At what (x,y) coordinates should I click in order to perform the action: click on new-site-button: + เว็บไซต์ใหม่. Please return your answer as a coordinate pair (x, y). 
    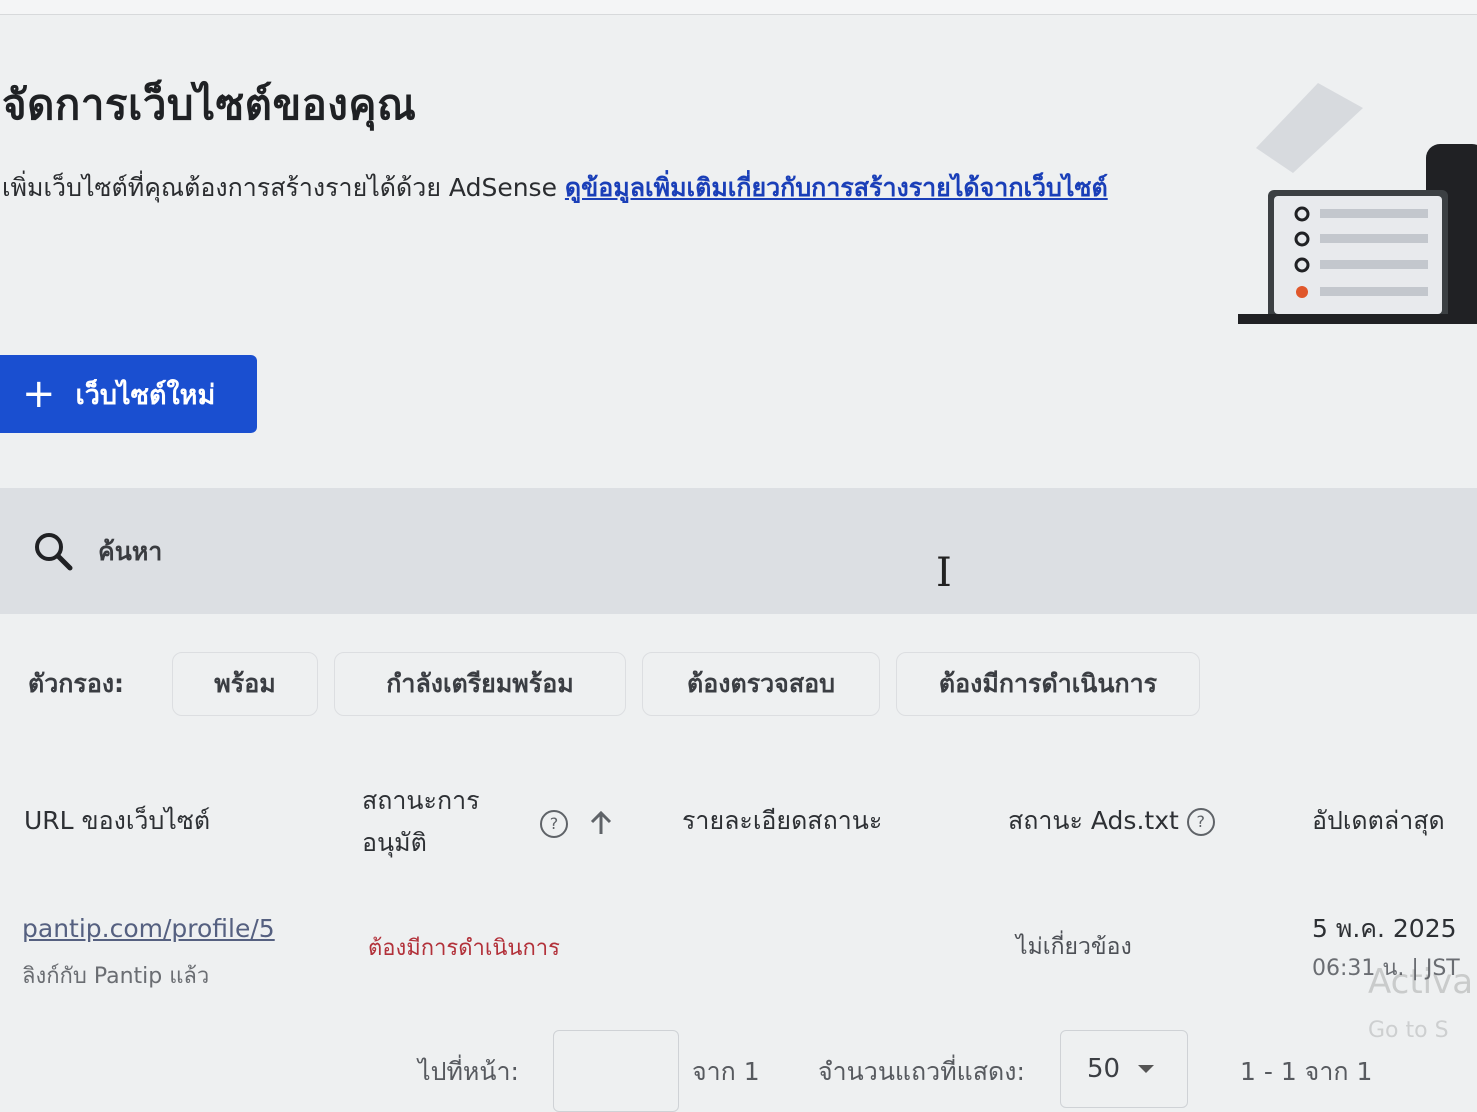
    Looking at the image, I should click on (128, 394).